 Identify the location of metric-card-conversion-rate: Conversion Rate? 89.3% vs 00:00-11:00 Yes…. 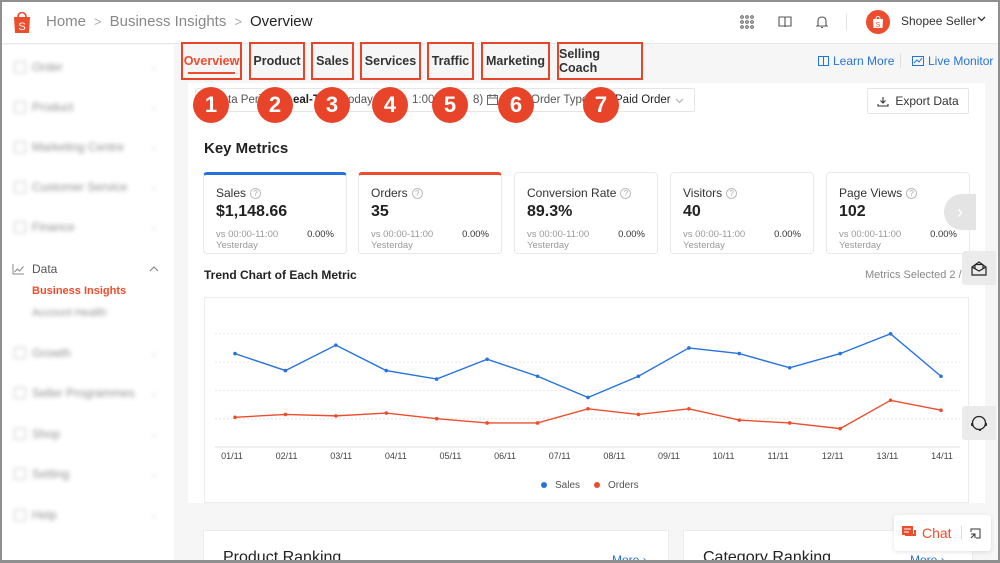
(586, 213).